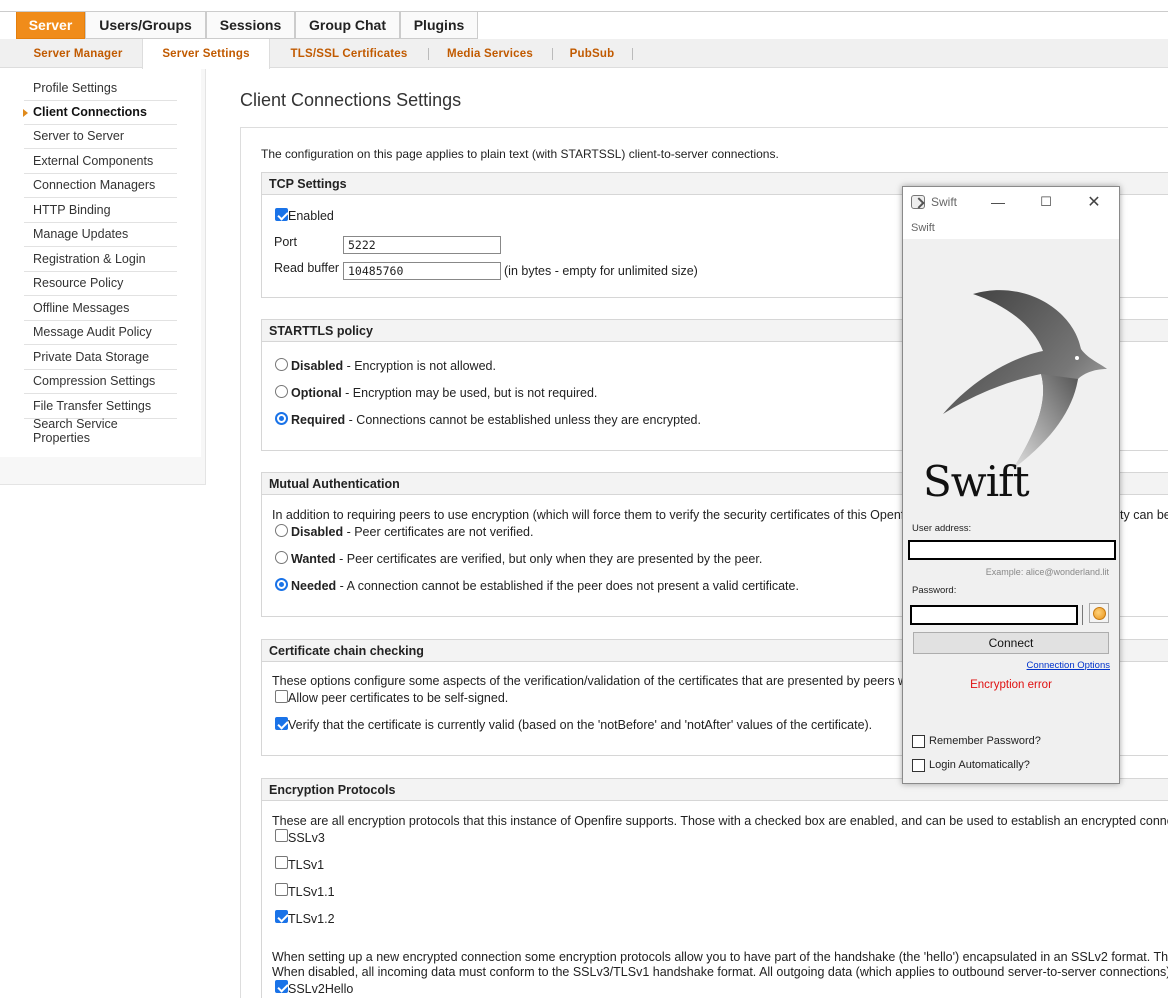 Image resolution: width=1168 pixels, height=998 pixels. What do you see at coordinates (601, 271) in the screenshot?
I see `read-buffer-hint: (in bytes - empty for unlimited size)` at bounding box center [601, 271].